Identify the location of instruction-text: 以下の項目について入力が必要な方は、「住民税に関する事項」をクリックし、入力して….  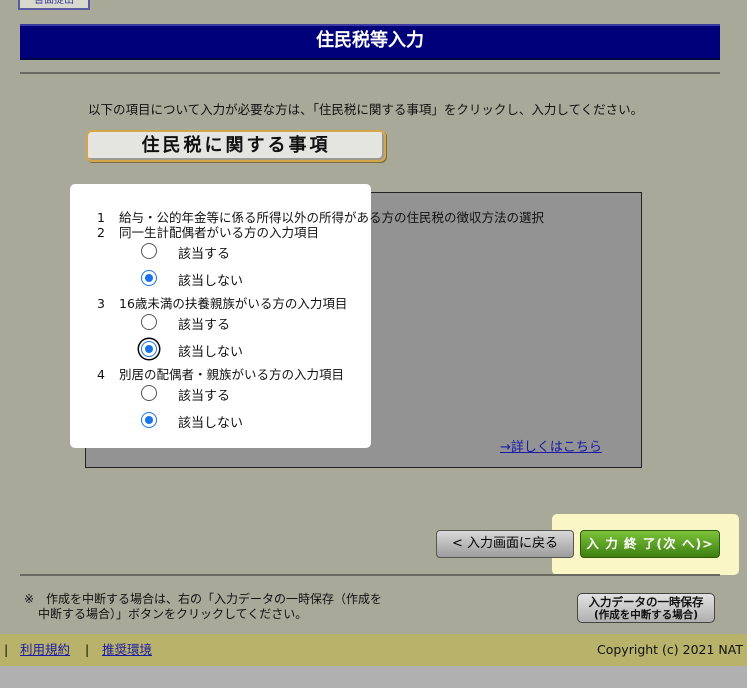
(366, 109).